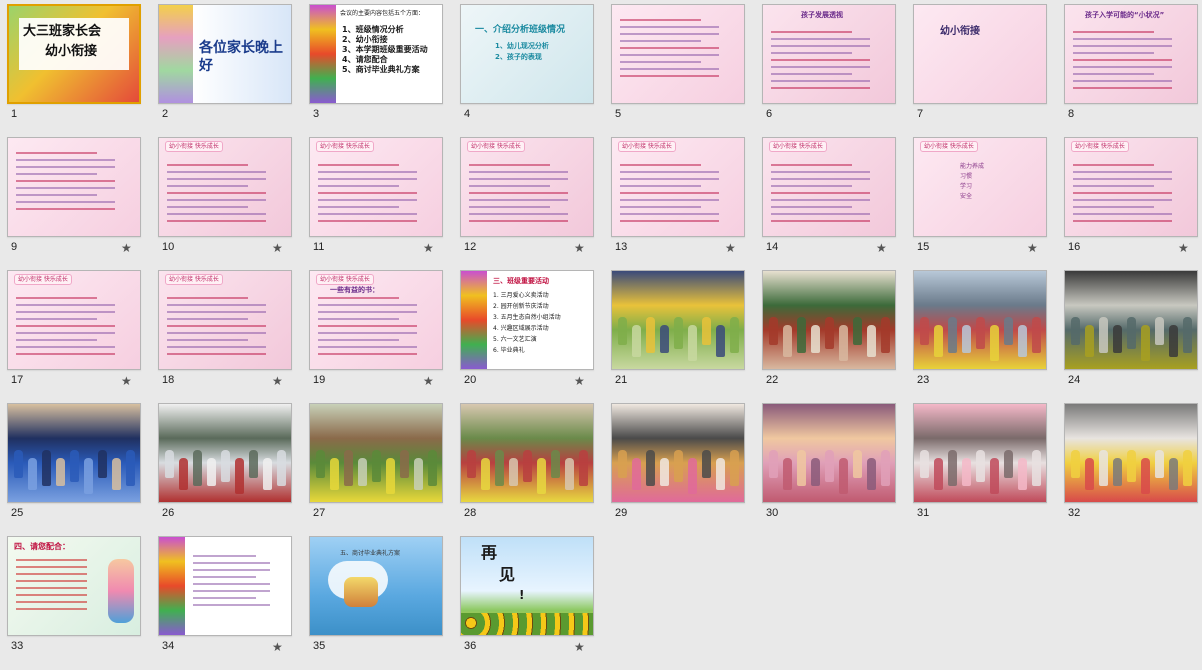 This screenshot has height=670, width=1202. I want to click on slide-preview: 幼小衔接, so click(980, 54).